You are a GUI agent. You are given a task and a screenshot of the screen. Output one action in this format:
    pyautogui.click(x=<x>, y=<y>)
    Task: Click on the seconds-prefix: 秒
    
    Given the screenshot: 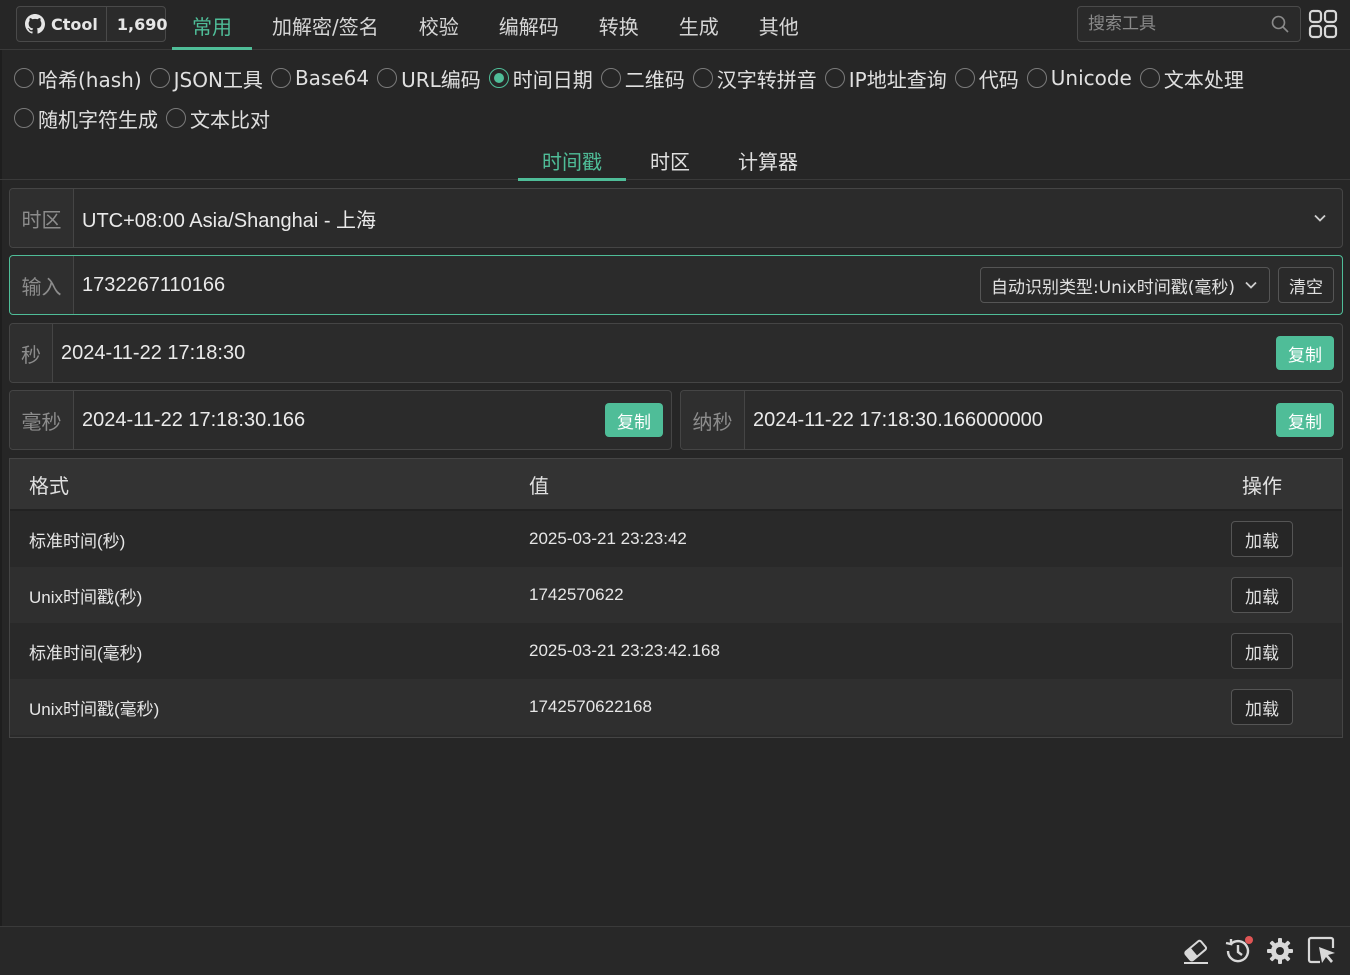 What is the action you would take?
    pyautogui.click(x=31, y=353)
    